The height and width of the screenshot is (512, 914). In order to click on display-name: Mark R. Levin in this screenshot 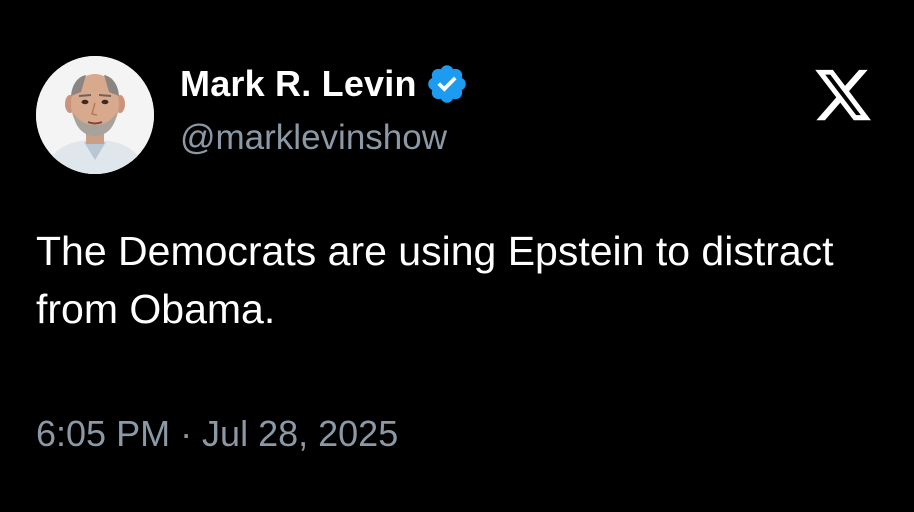, I will do `click(298, 84)`.